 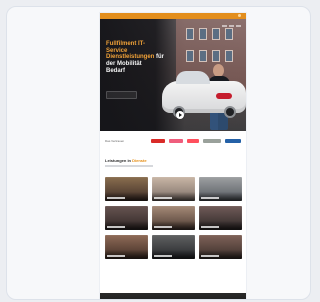 I want to click on partners-strip: Das Vertrauen, so click(x=173, y=139).